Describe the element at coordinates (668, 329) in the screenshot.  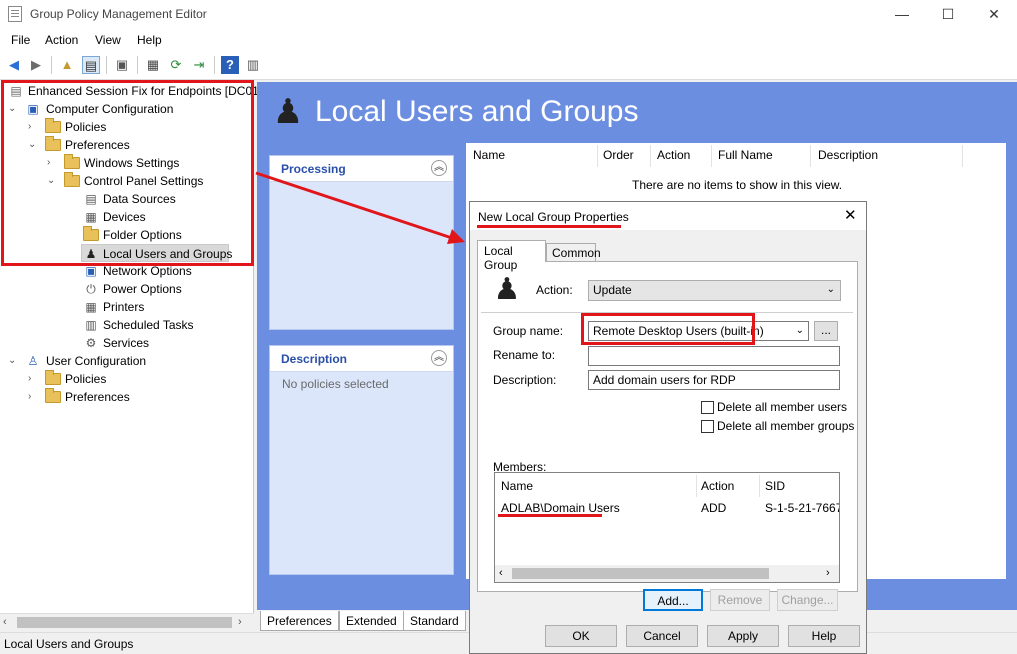
I see `group-name-highlight-box` at that location.